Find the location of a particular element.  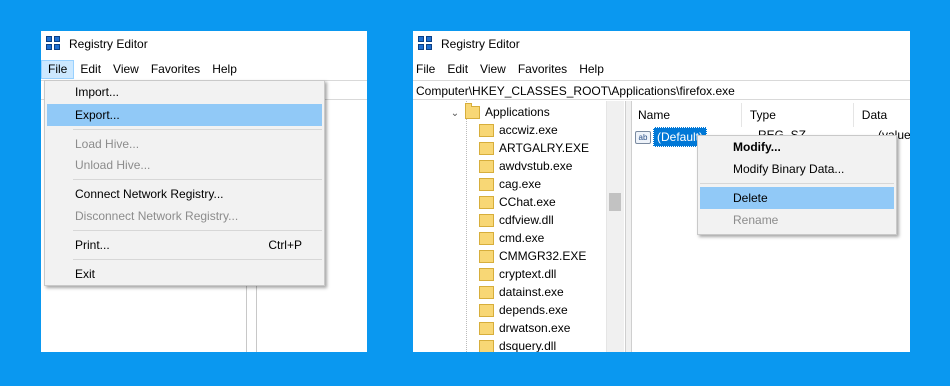

context-item-rename: Rename is located at coordinates (797, 220).